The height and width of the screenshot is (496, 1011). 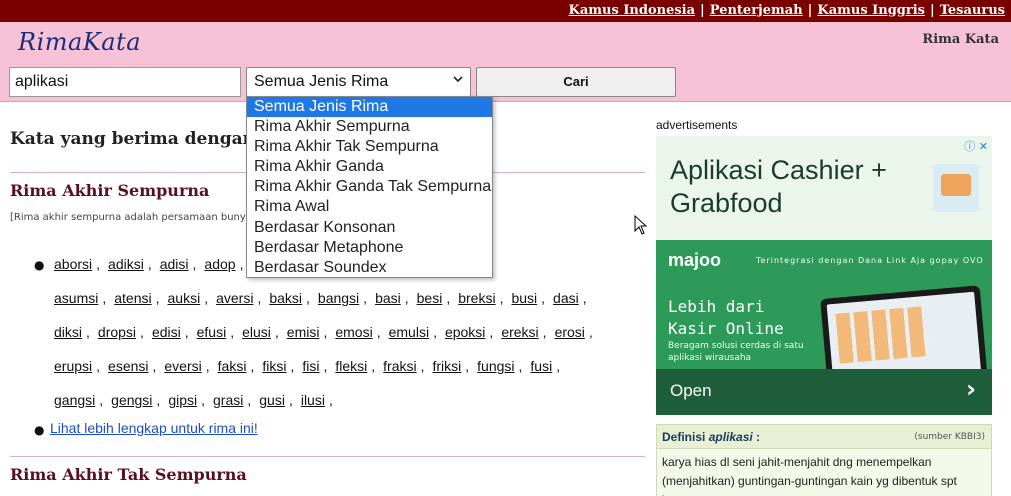 I want to click on rhyme-type-select: Semua Jenis Rima, so click(x=358, y=82).